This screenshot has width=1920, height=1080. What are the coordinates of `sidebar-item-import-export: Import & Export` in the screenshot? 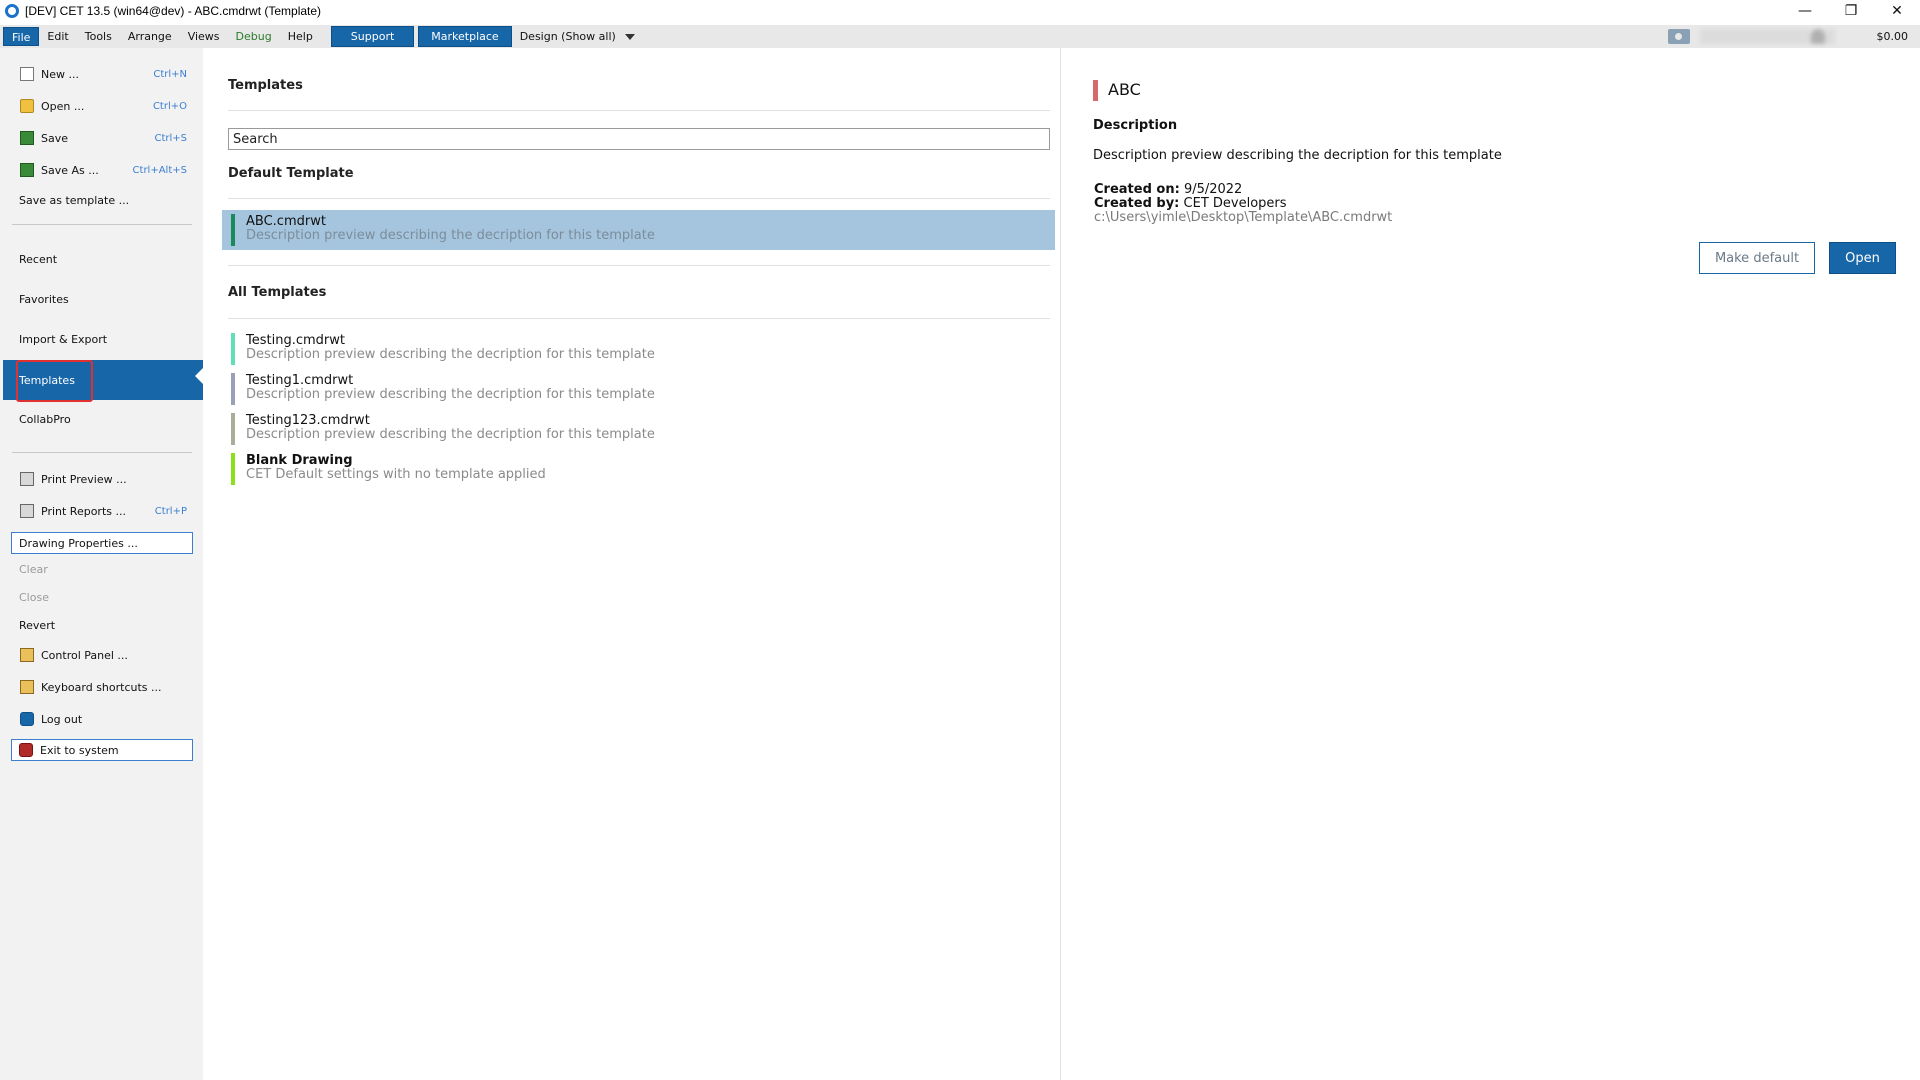 It's located at (101, 339).